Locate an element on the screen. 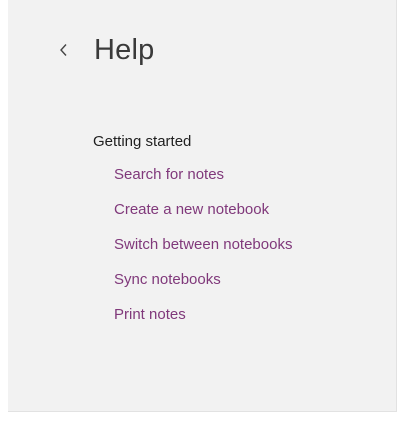 The image size is (411, 423). list-item: Create a new notebook is located at coordinates (203, 217).